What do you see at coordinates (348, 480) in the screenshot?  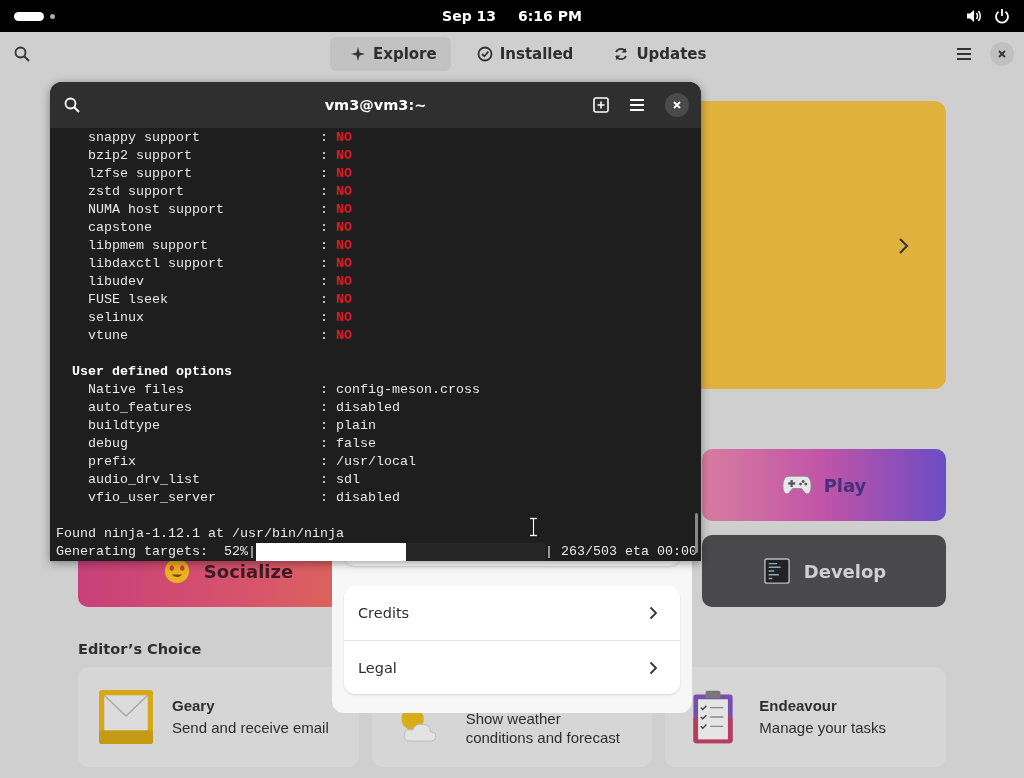 I see `option-value: sdl` at bounding box center [348, 480].